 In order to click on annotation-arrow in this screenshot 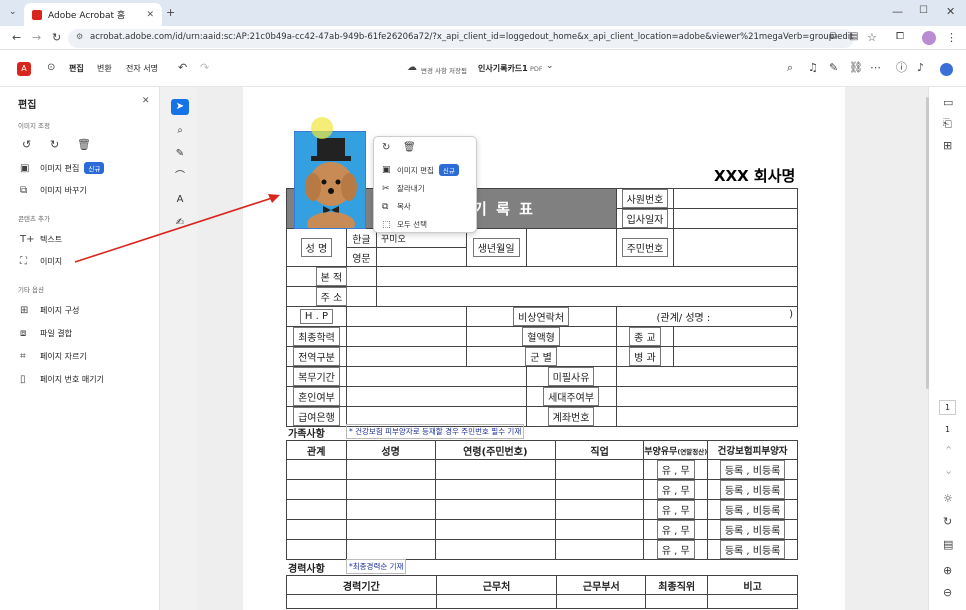, I will do `click(177, 228)`.